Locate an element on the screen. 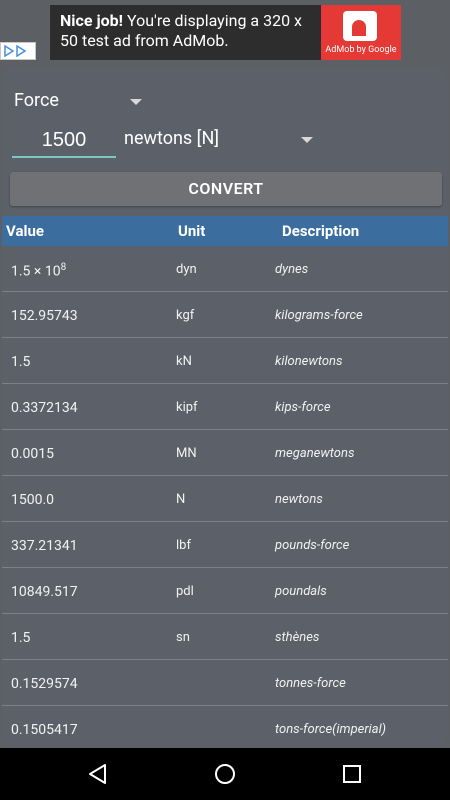 This screenshot has height=800, width=450. recents-icon is located at coordinates (352, 774).